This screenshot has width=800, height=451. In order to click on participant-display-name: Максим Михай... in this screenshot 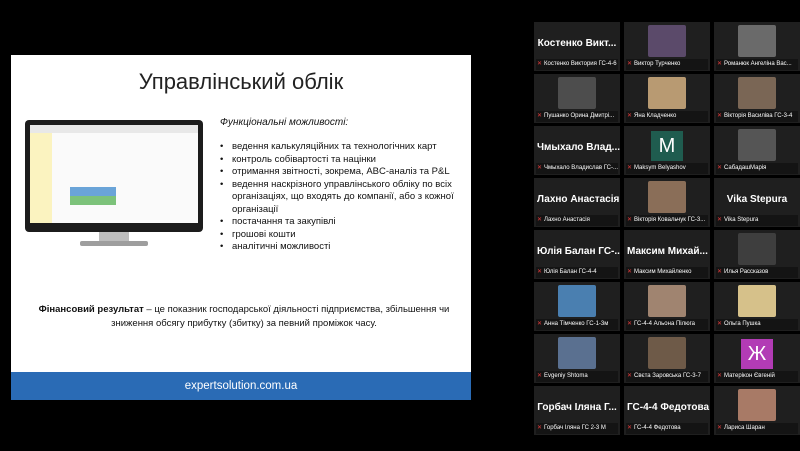, I will do `click(667, 251)`.